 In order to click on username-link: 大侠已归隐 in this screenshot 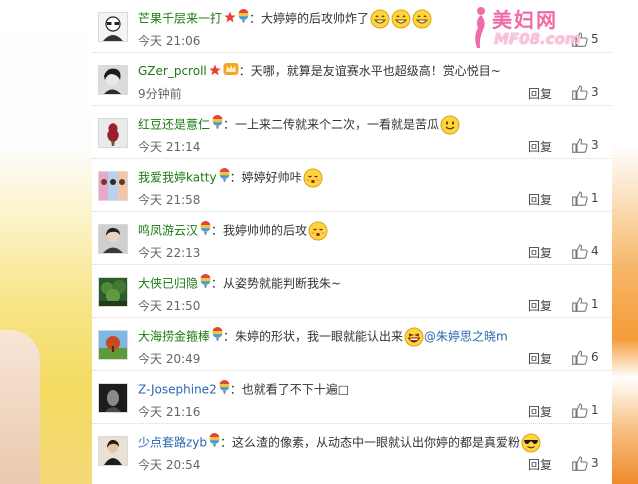, I will do `click(168, 284)`.